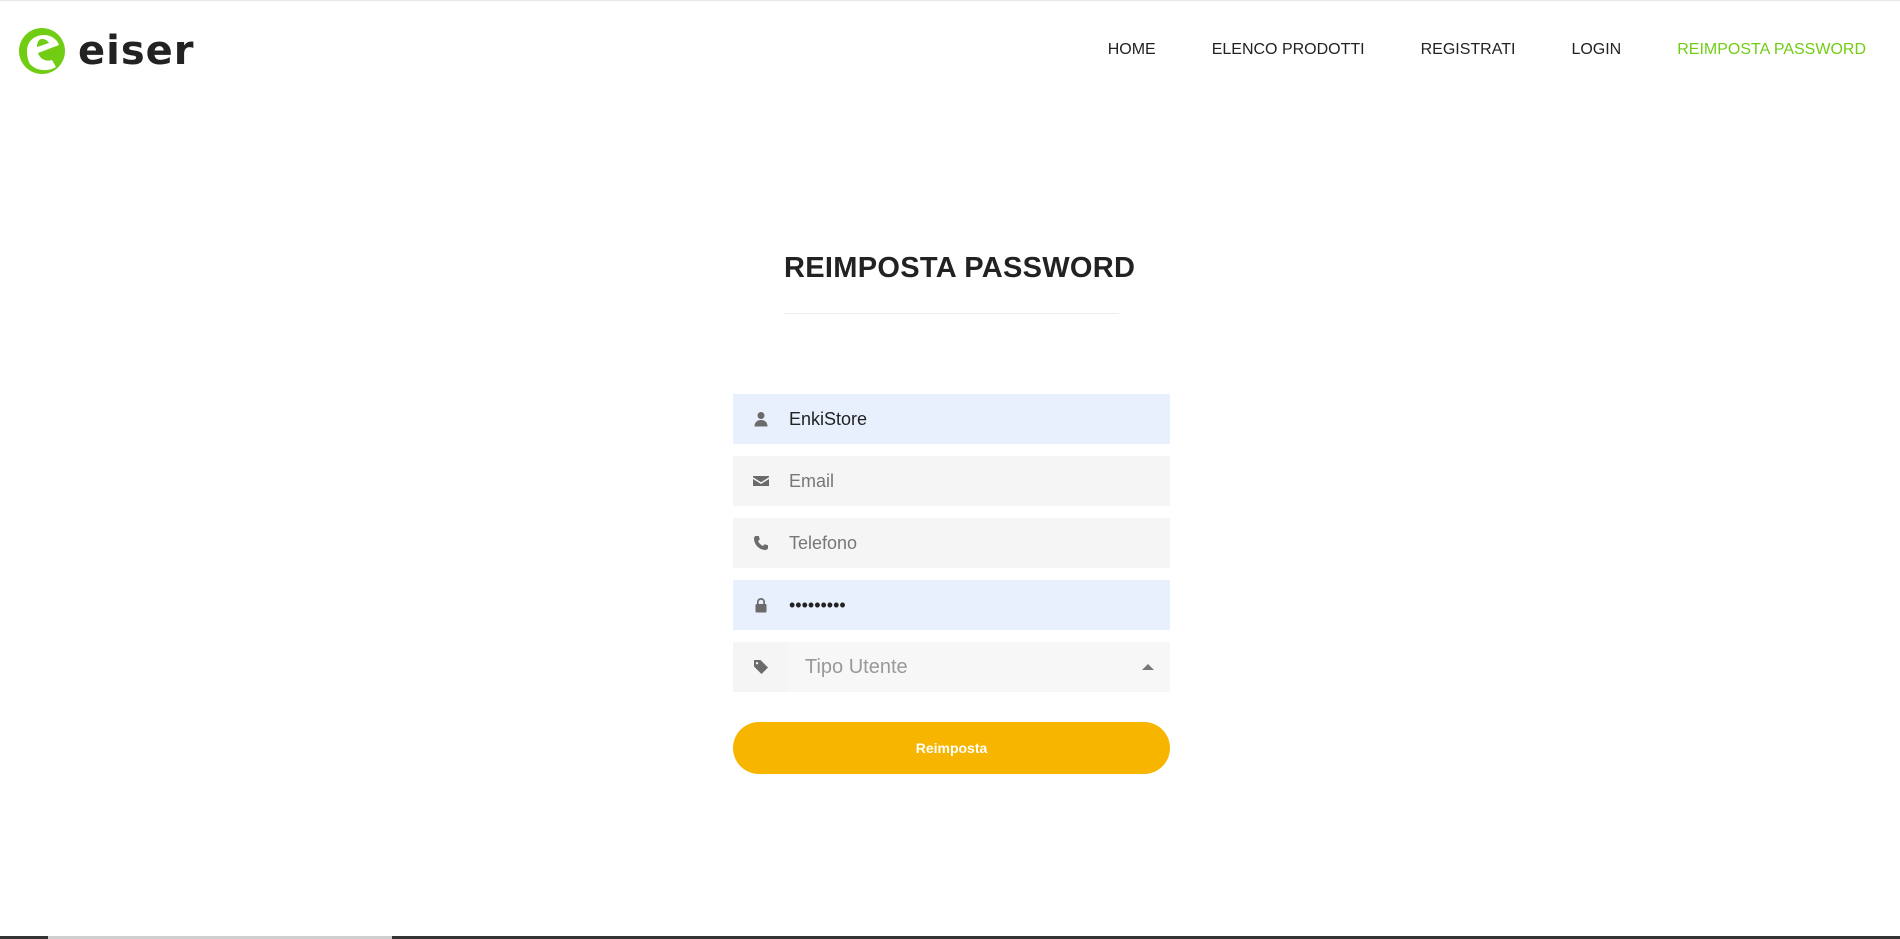 The height and width of the screenshot is (939, 1900). Describe the element at coordinates (1132, 50) in the screenshot. I see `nav-home: HOME` at that location.